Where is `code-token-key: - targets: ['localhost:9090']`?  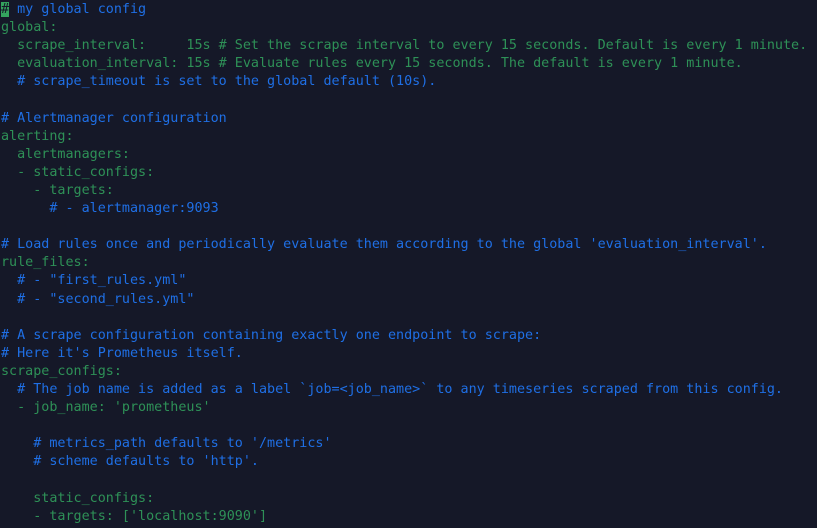 code-token-key: - targets: ['localhost:9090'] is located at coordinates (134, 516).